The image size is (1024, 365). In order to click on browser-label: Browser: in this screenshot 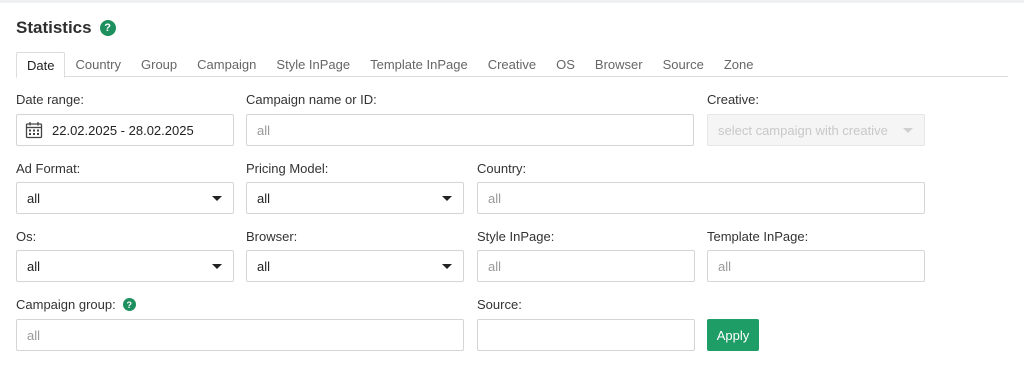, I will do `click(272, 236)`.